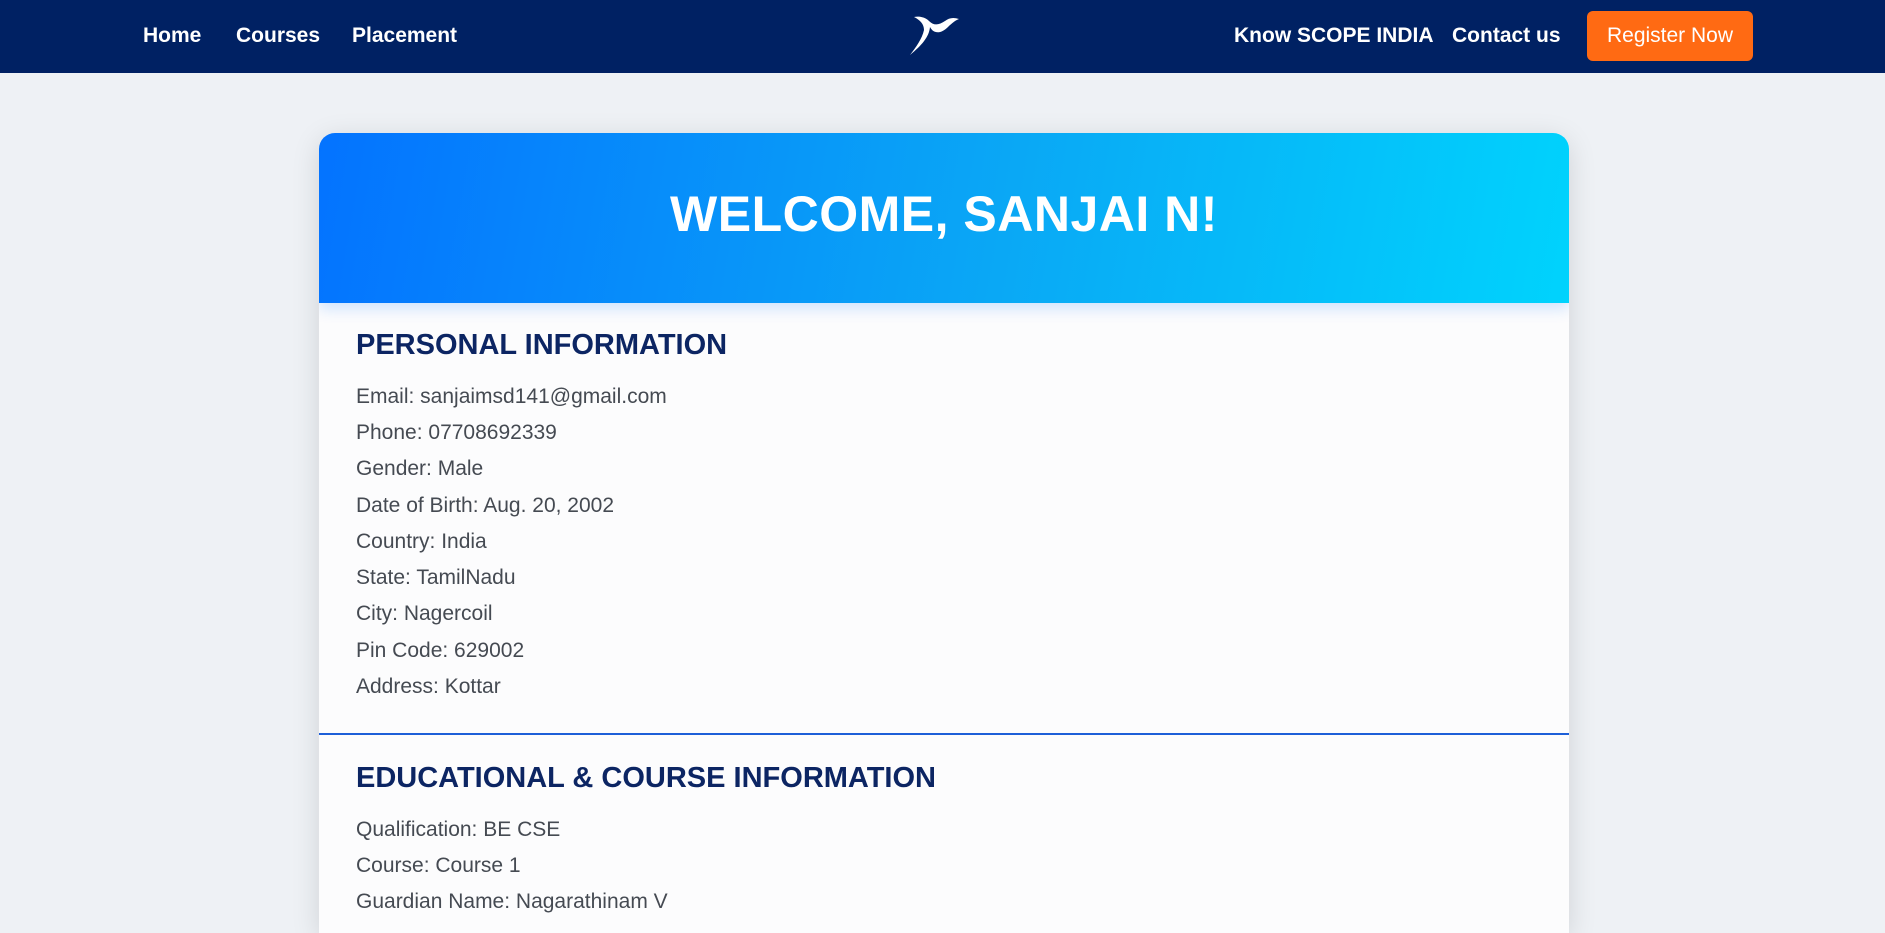 The width and height of the screenshot is (1885, 933). What do you see at coordinates (1670, 36) in the screenshot?
I see `register-now-button: Register Now` at bounding box center [1670, 36].